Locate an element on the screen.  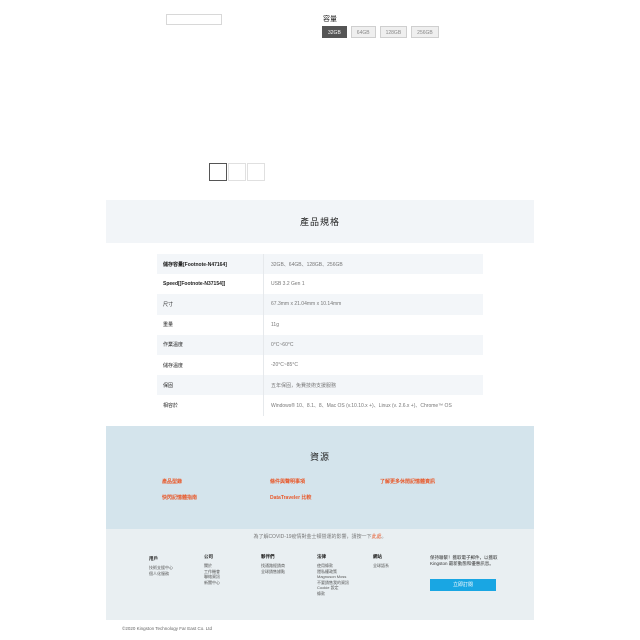
spec-row: 儲存溫度 -20°C~85°C is located at coordinates (320, 365).